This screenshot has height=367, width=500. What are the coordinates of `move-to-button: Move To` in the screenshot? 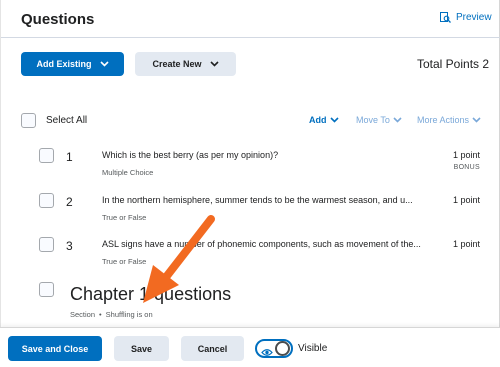 It's located at (379, 120).